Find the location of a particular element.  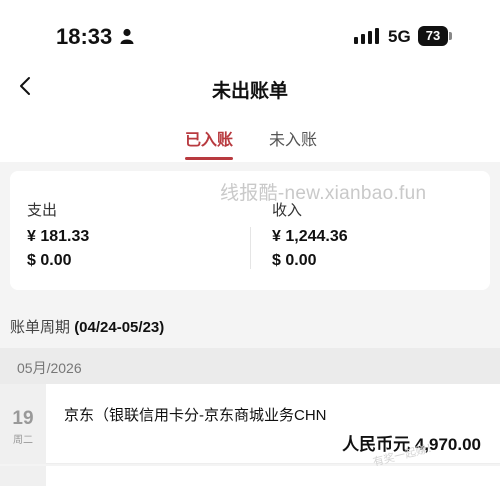

month-header: 05月/2026 is located at coordinates (250, 366).